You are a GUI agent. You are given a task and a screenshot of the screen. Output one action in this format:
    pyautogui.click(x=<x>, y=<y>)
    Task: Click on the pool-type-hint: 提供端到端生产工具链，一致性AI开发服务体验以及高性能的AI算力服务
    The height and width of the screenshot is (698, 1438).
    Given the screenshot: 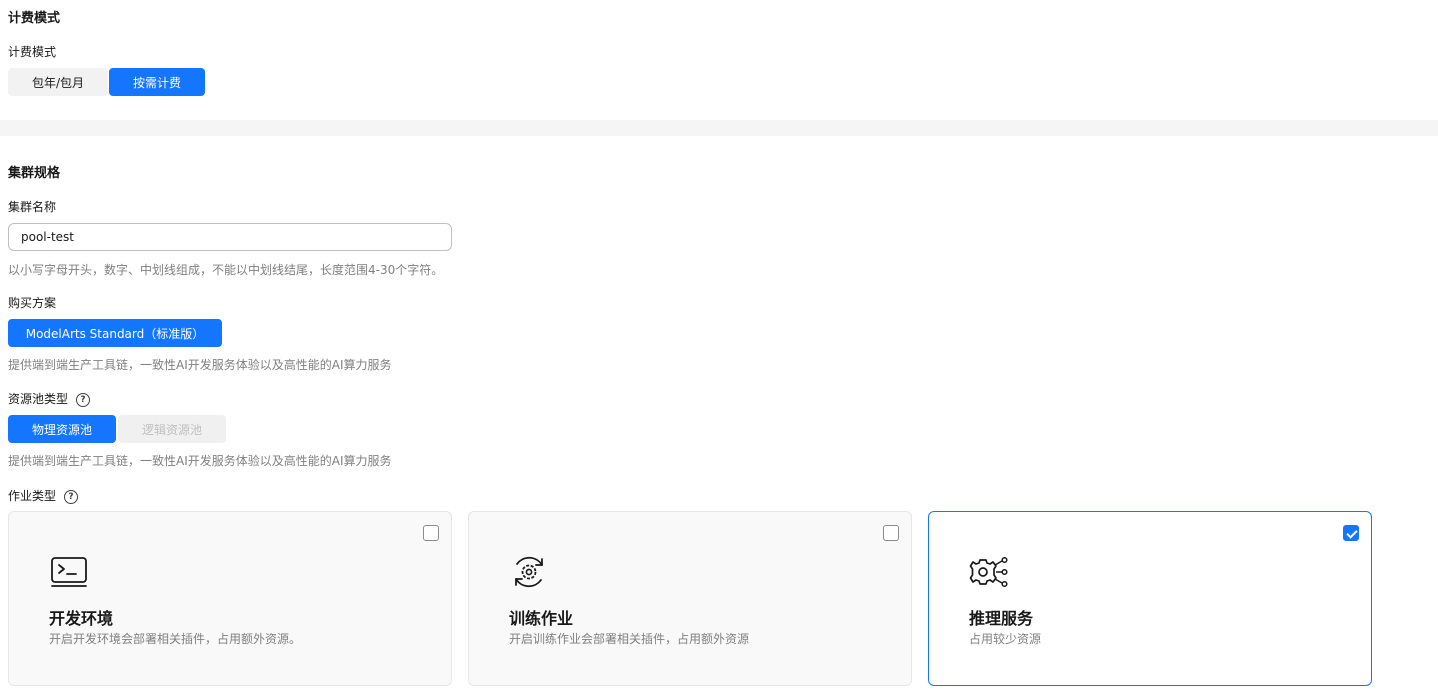 What is the action you would take?
    pyautogui.click(x=200, y=461)
    